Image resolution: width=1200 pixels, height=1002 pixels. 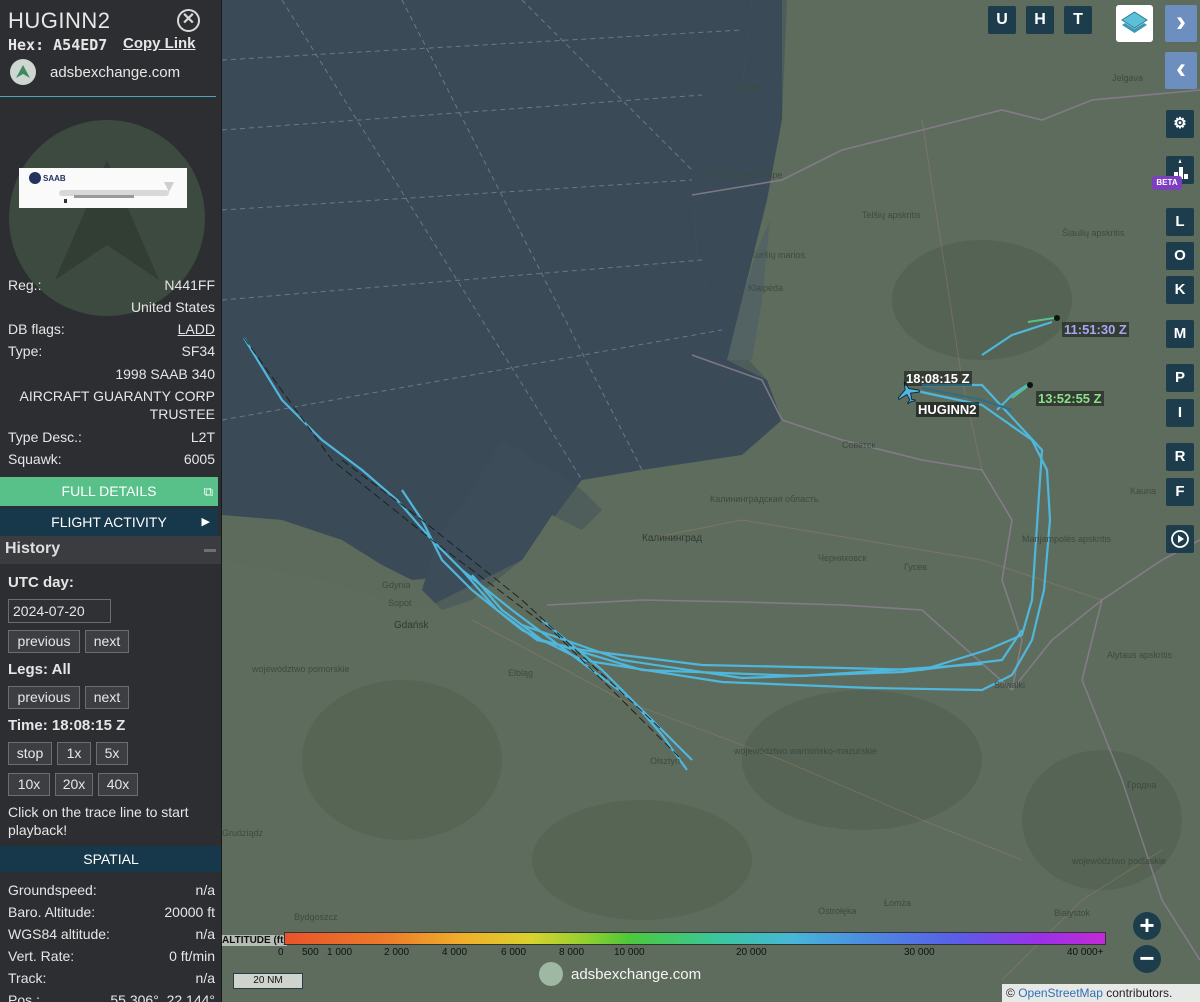 What do you see at coordinates (1180, 457) in the screenshot?
I see `toggle-r-button: R` at bounding box center [1180, 457].